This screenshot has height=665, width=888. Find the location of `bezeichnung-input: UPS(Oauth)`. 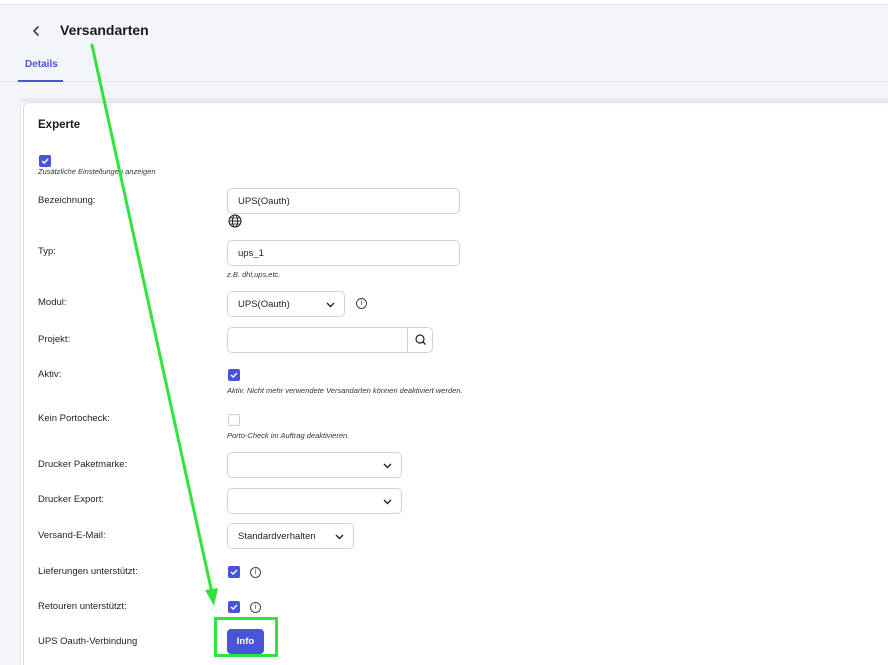

bezeichnung-input: UPS(Oauth) is located at coordinates (343, 201).